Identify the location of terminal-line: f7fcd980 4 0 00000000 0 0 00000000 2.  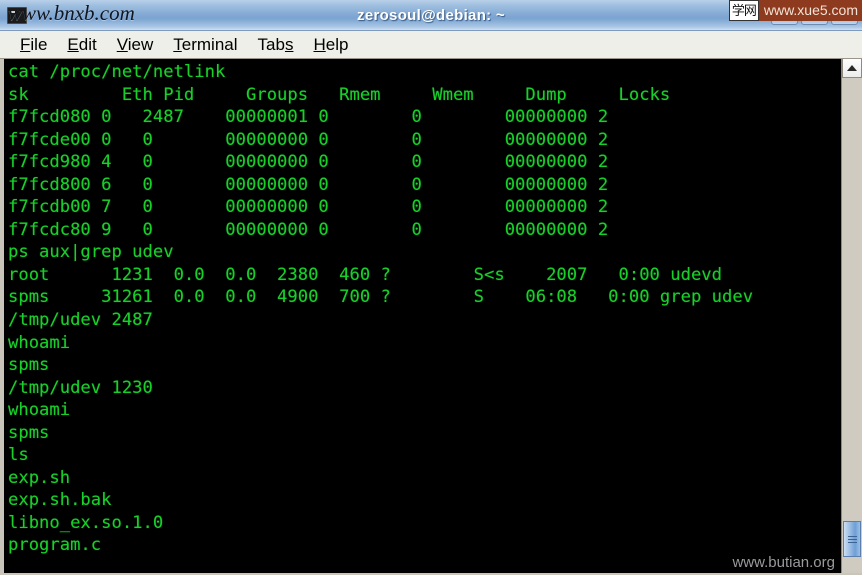
(308, 162).